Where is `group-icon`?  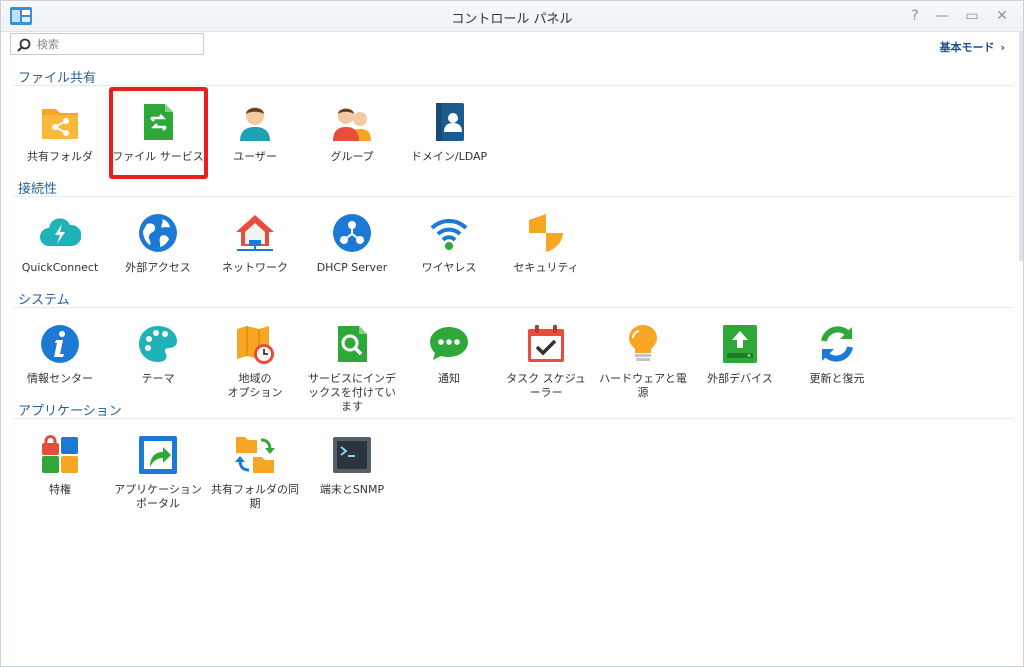
group-icon is located at coordinates (352, 124).